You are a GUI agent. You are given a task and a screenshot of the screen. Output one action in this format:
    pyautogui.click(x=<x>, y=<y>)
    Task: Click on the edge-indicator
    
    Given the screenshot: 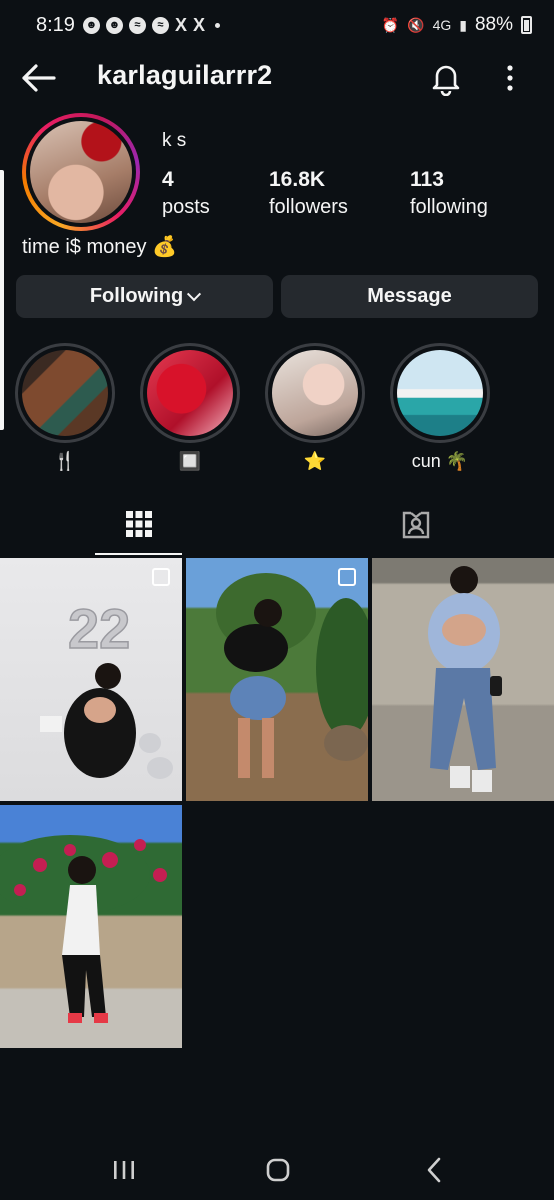 What is the action you would take?
    pyautogui.click(x=2, y=300)
    